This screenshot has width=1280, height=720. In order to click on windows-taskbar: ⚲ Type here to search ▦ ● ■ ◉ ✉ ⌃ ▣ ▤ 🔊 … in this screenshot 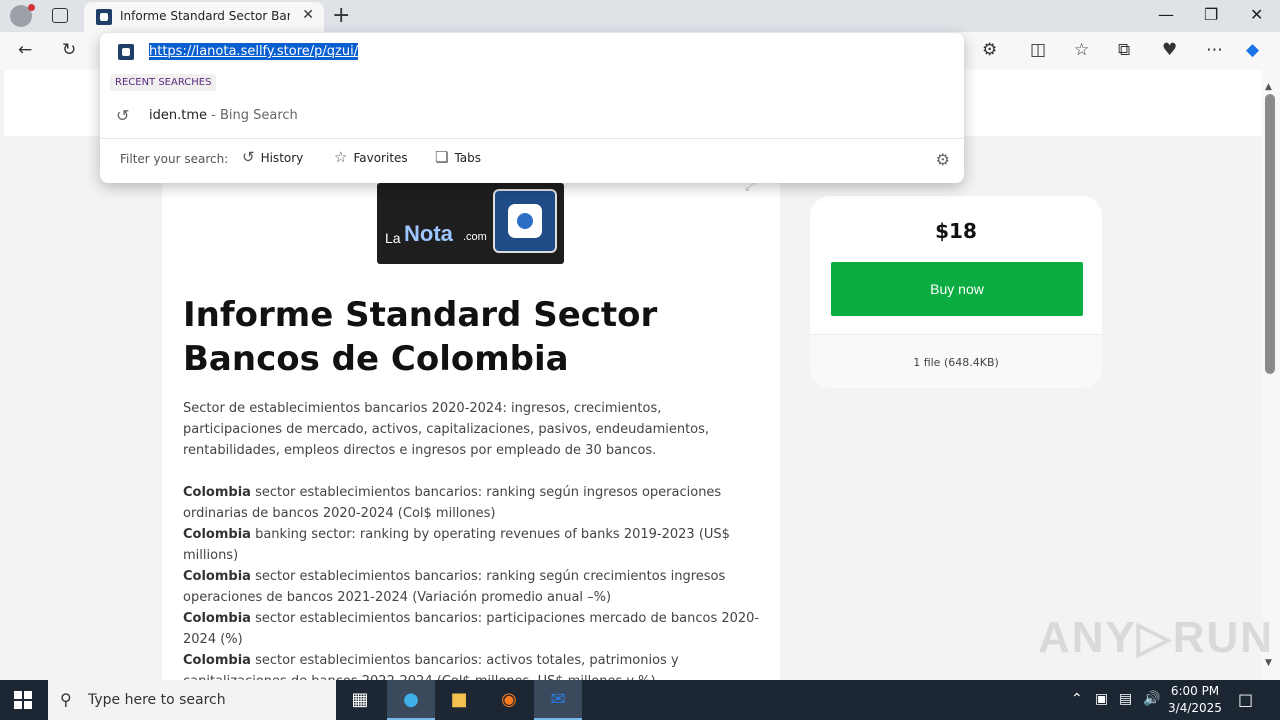, I will do `click(640, 700)`.